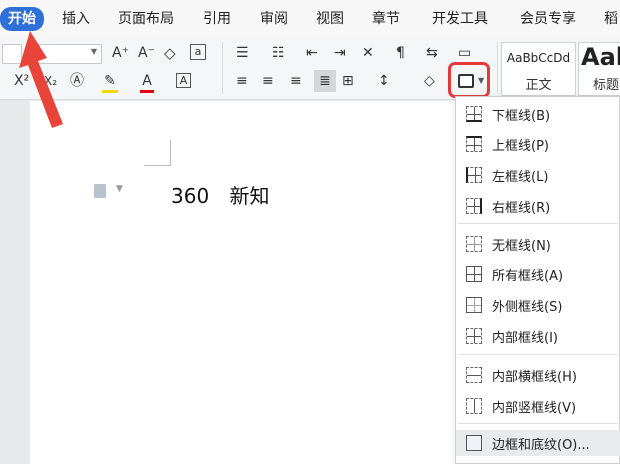  I want to click on style-heading: Aal 标题, so click(599, 69).